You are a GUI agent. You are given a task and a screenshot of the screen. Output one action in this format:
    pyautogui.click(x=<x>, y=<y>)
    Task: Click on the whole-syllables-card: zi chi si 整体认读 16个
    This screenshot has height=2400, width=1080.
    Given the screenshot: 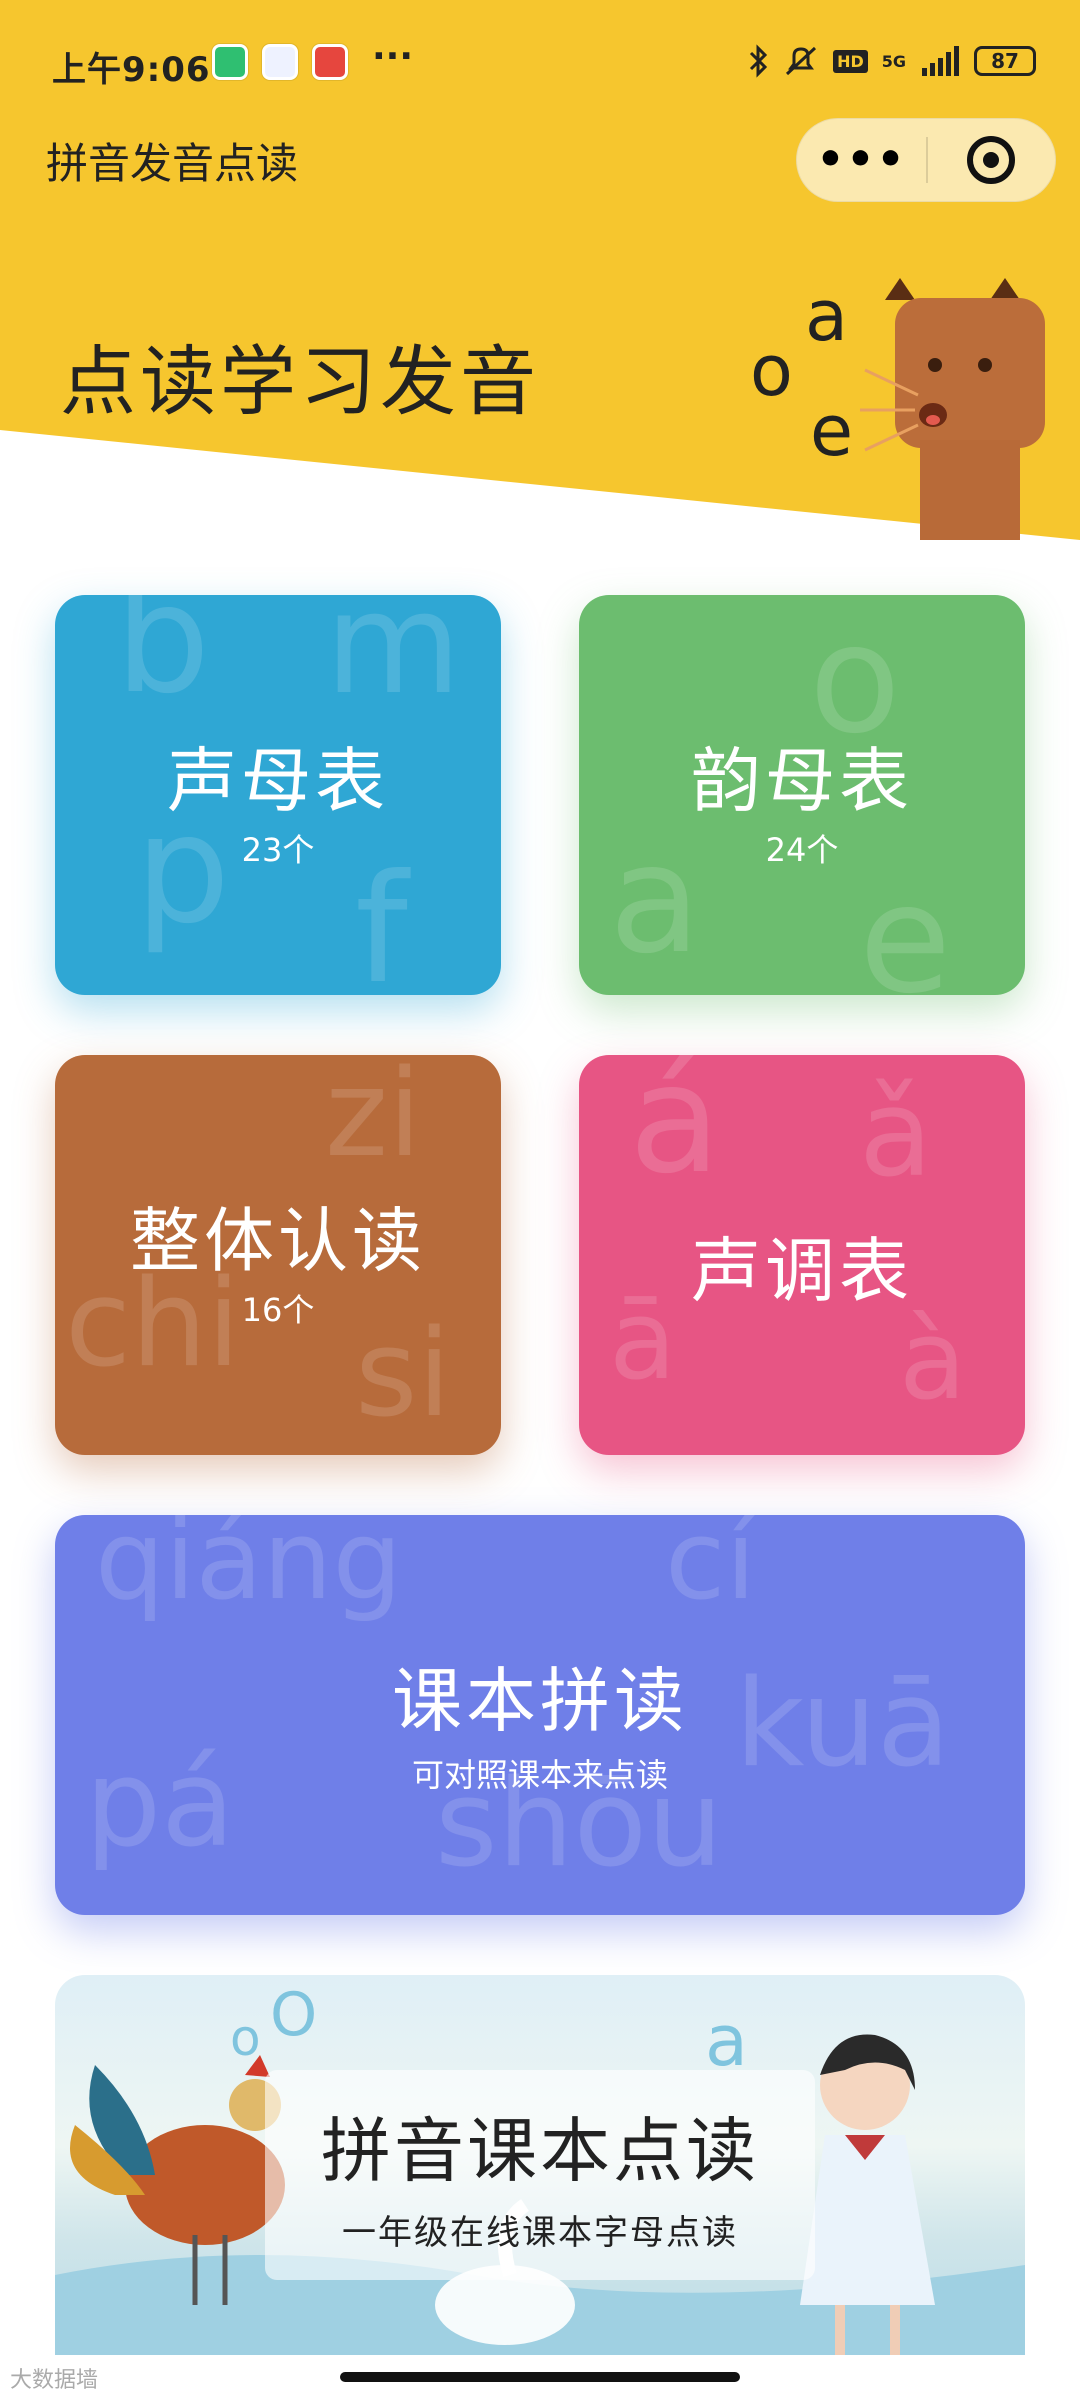 What is the action you would take?
    pyautogui.click(x=278, y=1255)
    